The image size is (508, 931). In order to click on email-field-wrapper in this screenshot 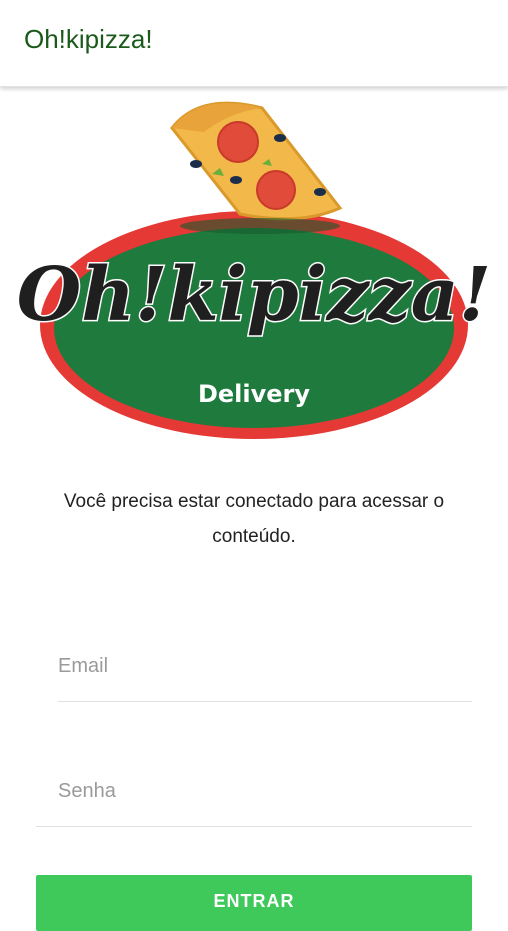, I will do `click(265, 667)`.